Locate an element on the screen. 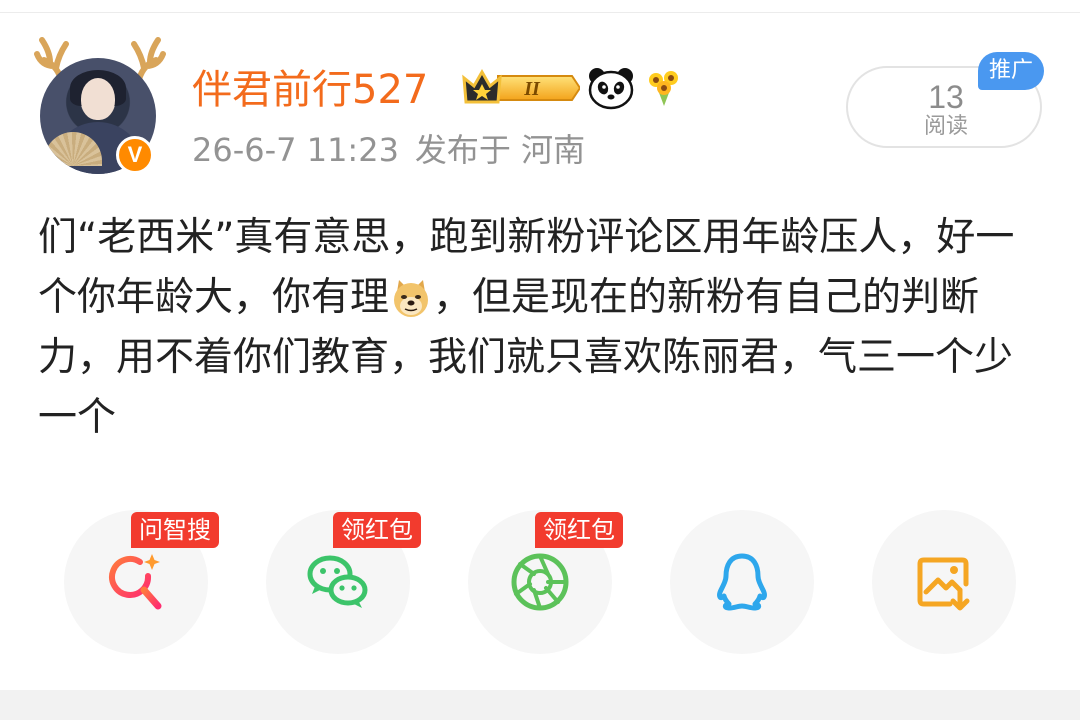 This screenshot has width=1080, height=720. read-label: 阅读 is located at coordinates (945, 126).